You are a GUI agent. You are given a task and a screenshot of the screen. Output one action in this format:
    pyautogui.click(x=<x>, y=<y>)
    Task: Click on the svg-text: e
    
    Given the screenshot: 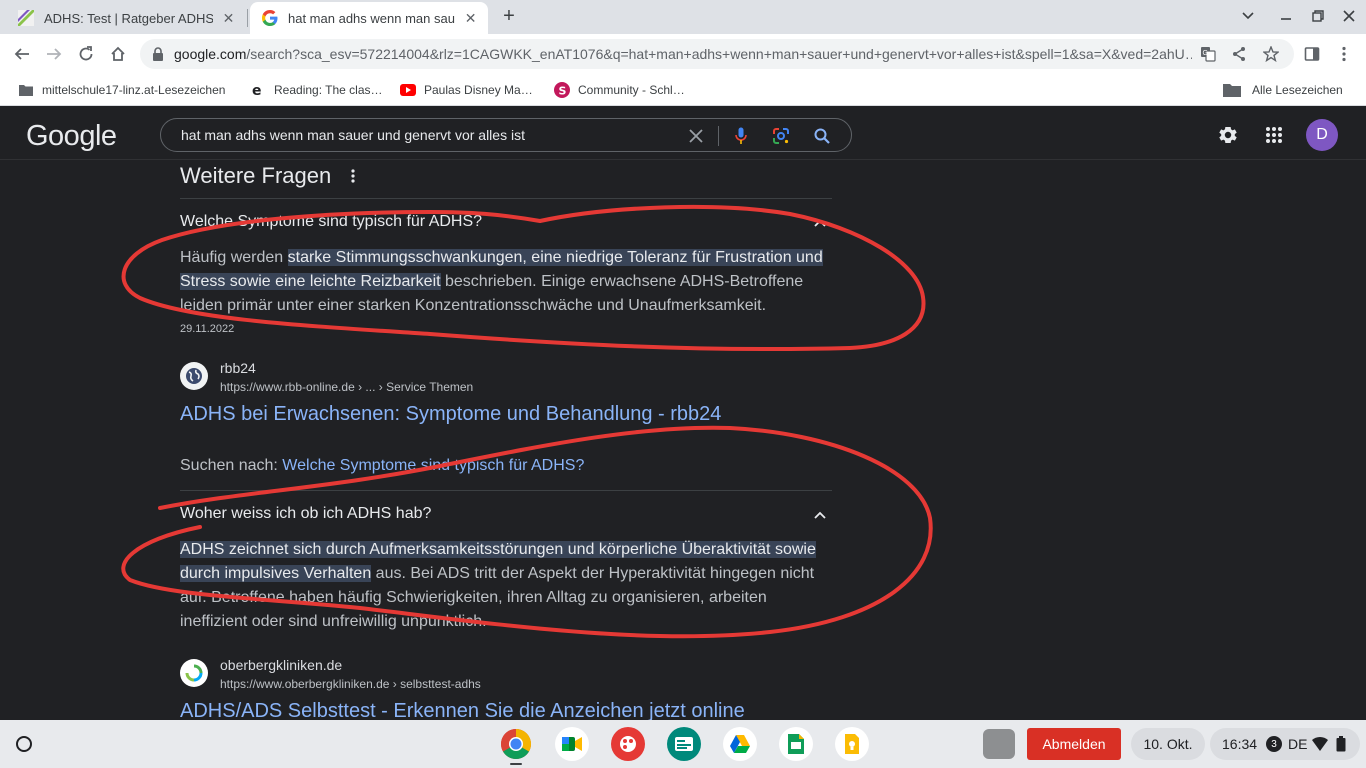 What is the action you would take?
    pyautogui.click(x=257, y=90)
    